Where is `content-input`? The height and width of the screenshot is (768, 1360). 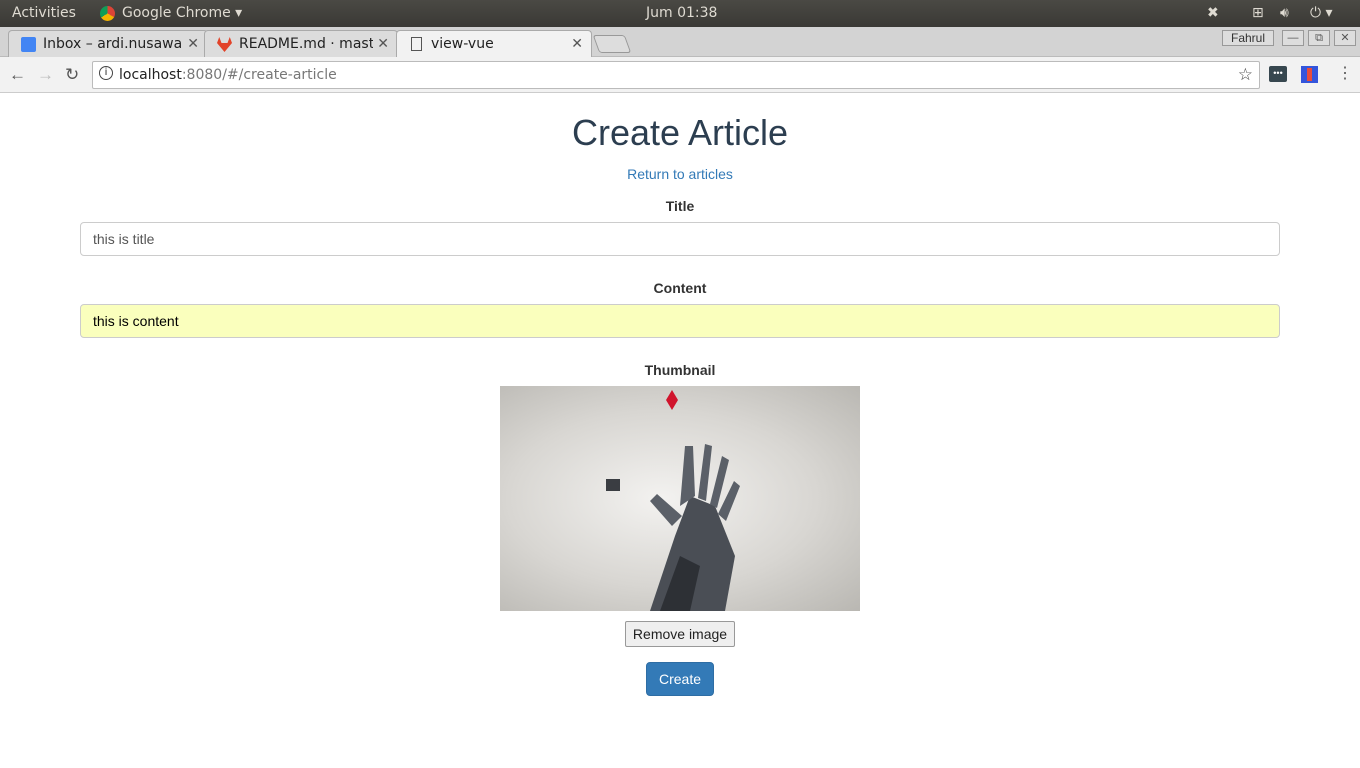 content-input is located at coordinates (680, 321).